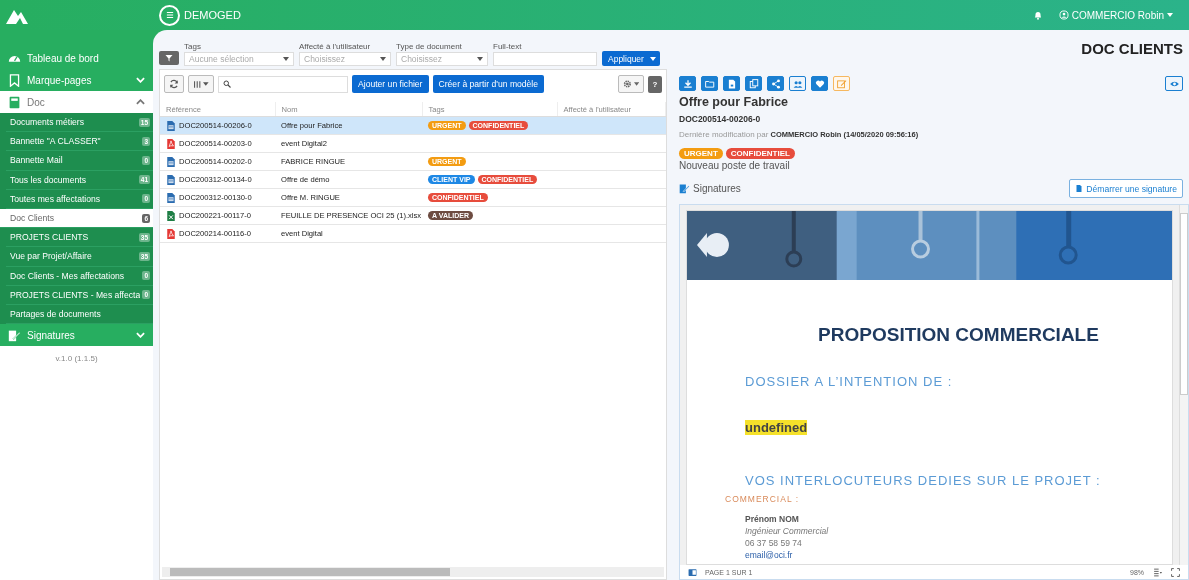 The width and height of the screenshot is (1189, 580). What do you see at coordinates (1063, 15) in the screenshot?
I see `user-icon` at bounding box center [1063, 15].